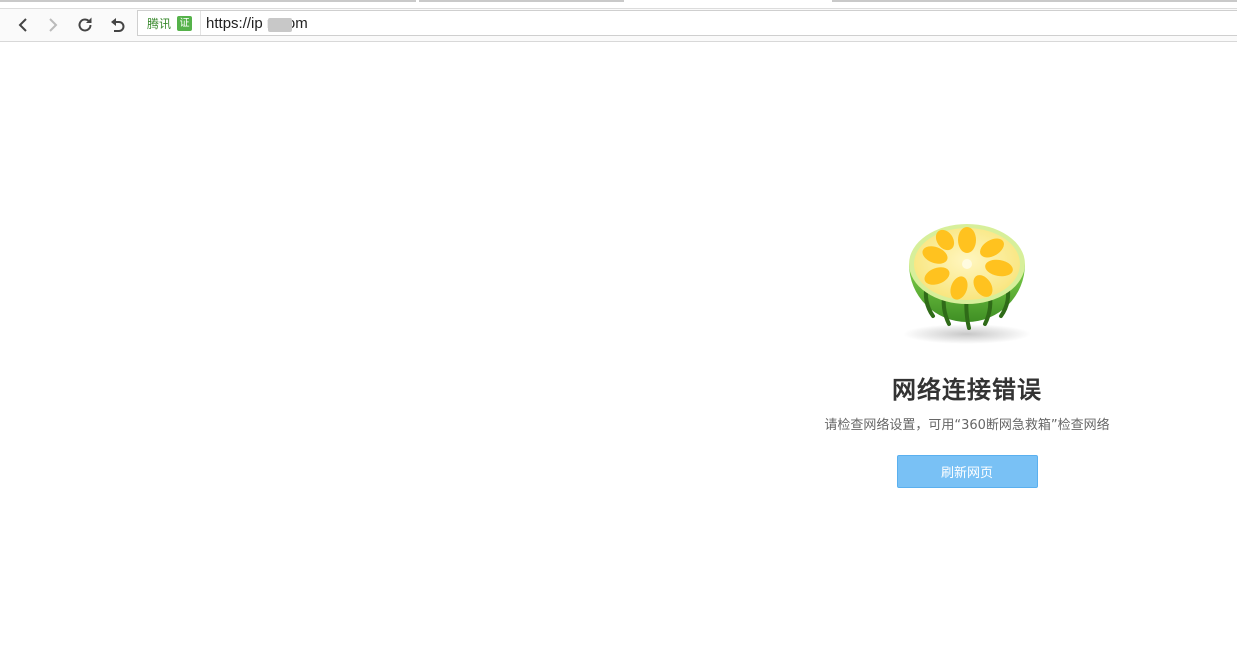  Describe the element at coordinates (280, 24) in the screenshot. I see `redaction-mask` at that location.